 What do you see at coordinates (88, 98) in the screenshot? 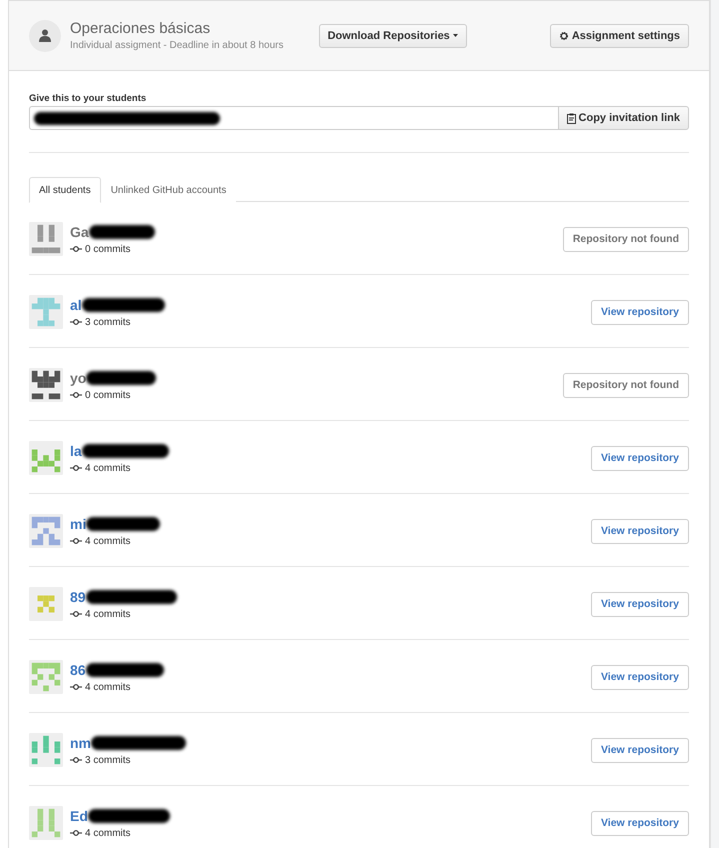
I see `invitation-label: Give this to your students` at bounding box center [88, 98].